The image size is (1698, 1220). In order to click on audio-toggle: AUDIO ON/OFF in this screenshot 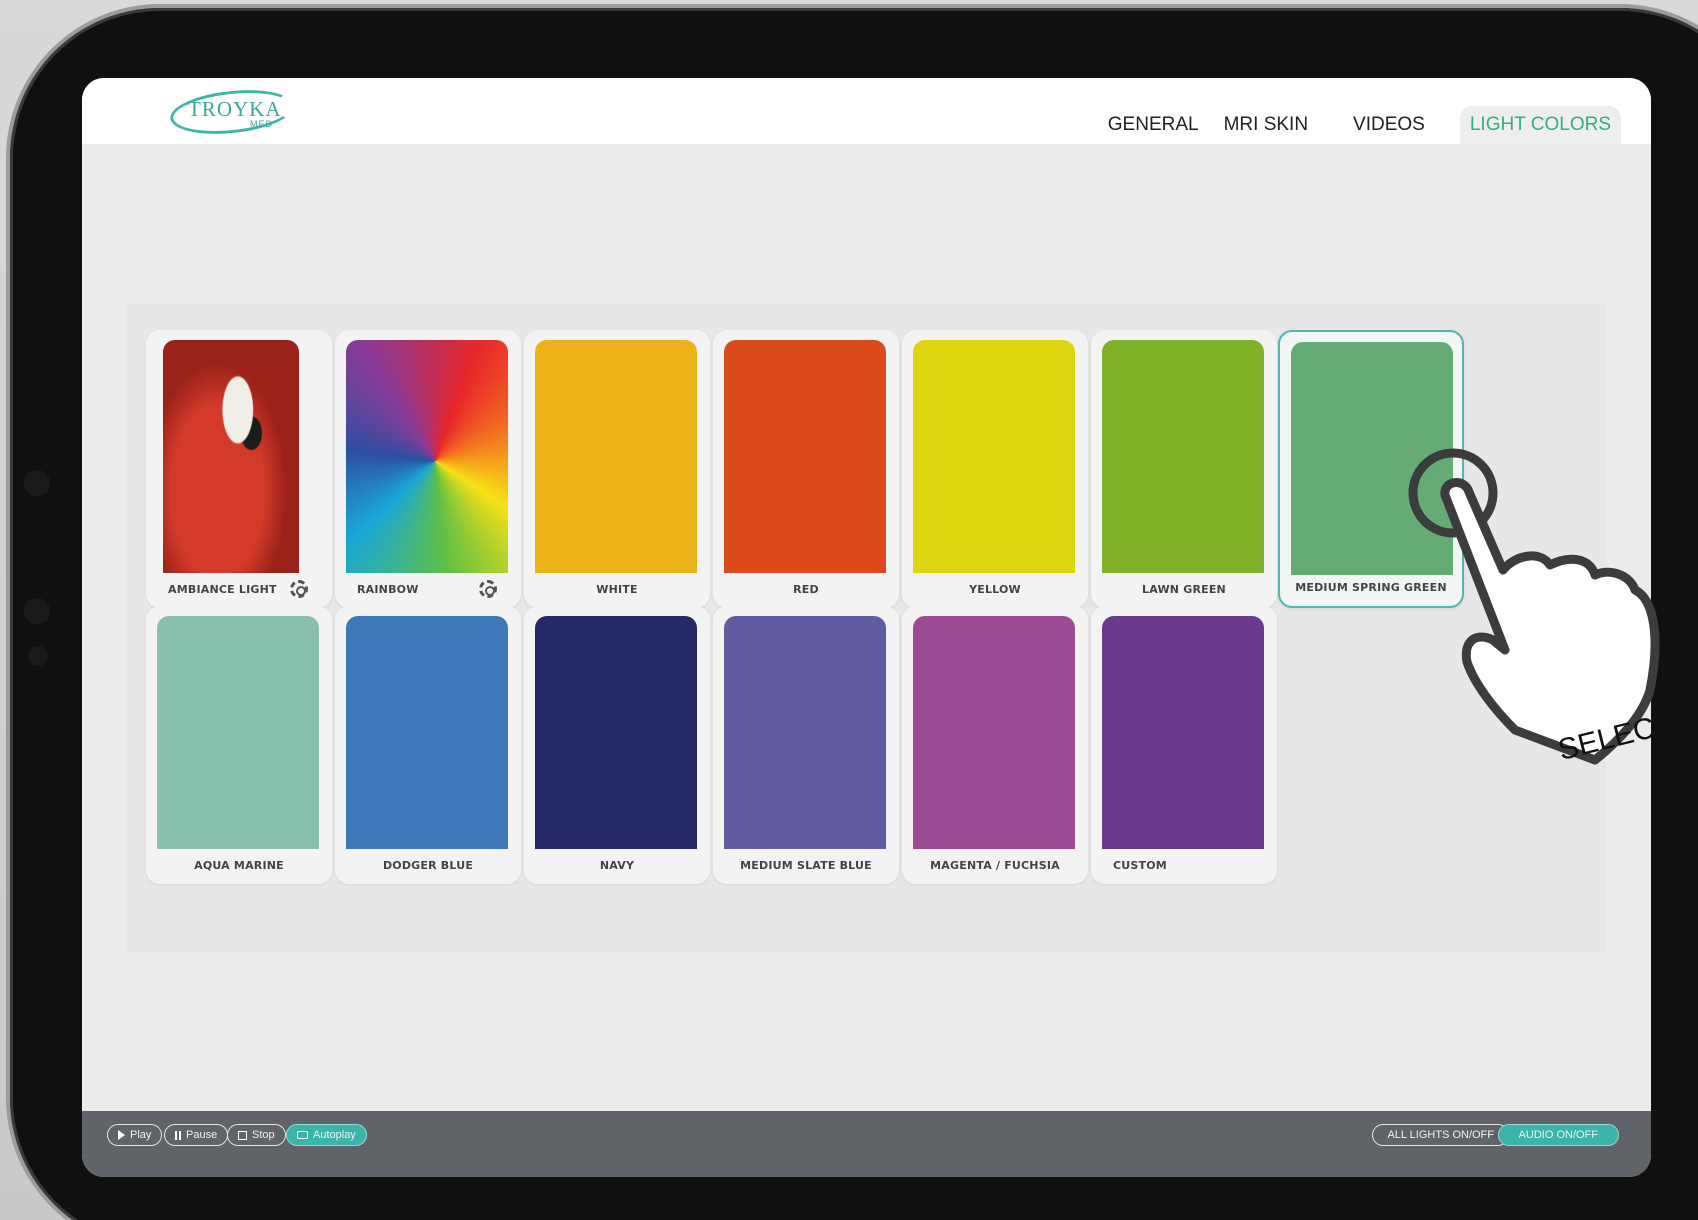, I will do `click(1558, 1135)`.